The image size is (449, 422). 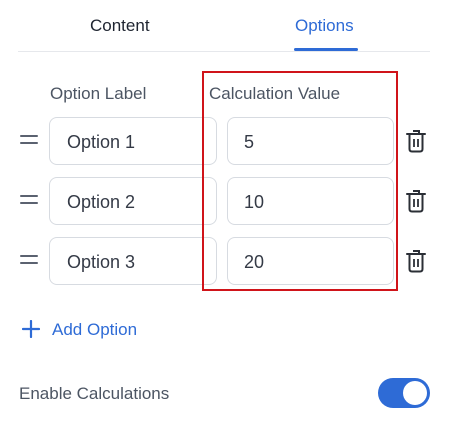 What do you see at coordinates (415, 393) in the screenshot?
I see `toggle-knob` at bounding box center [415, 393].